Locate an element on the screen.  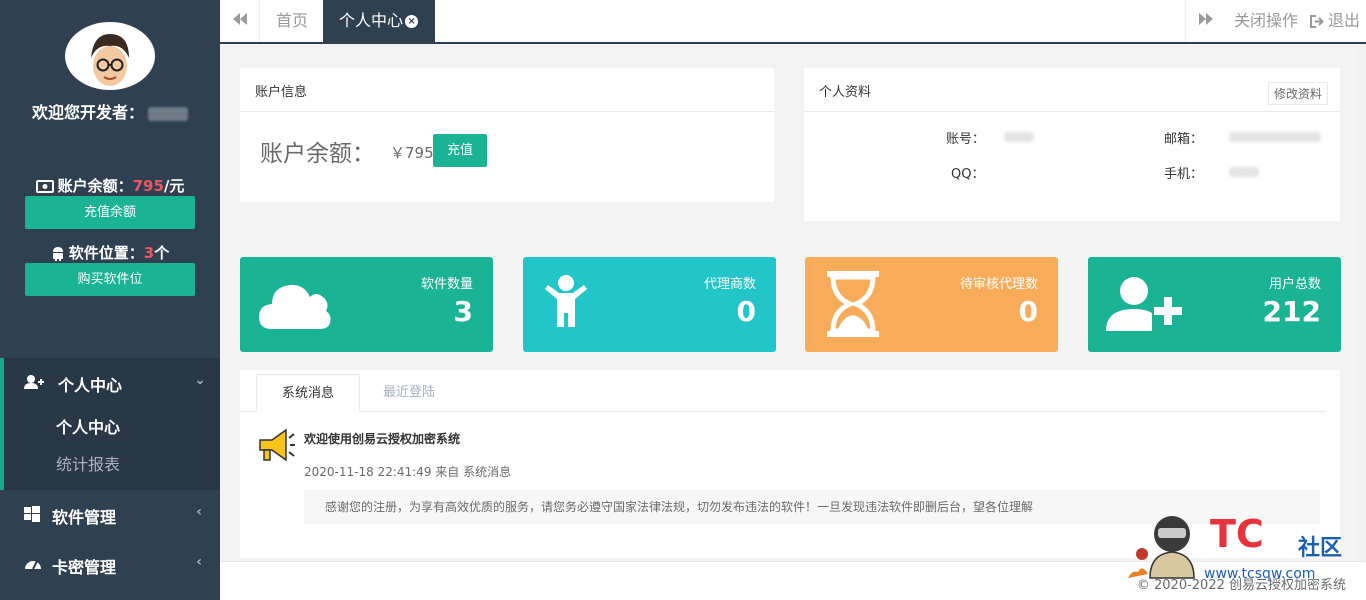
nav-sub-personal-center: 个人中心 is located at coordinates (88, 426).